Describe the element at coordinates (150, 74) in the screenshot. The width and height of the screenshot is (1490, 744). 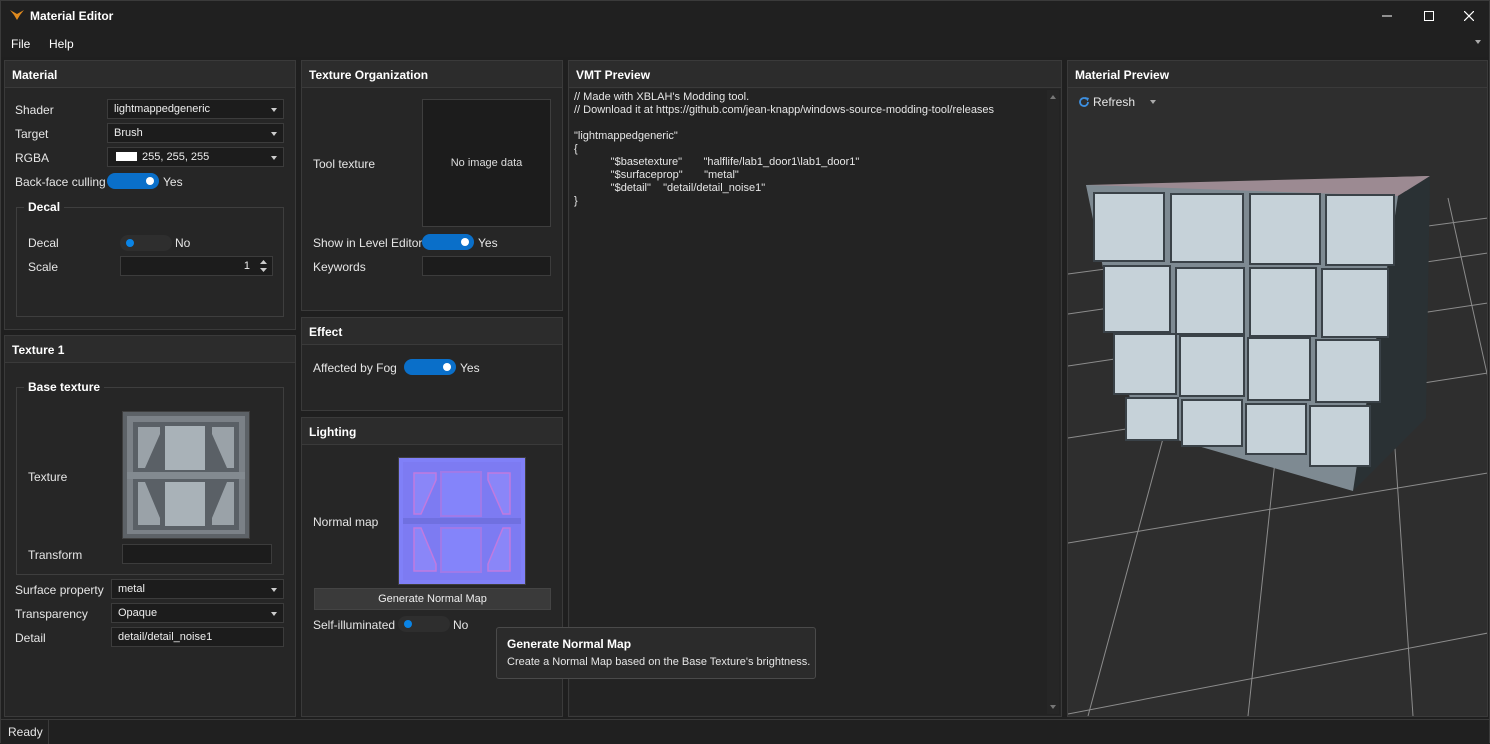
I see `material-panel-title: Material` at that location.